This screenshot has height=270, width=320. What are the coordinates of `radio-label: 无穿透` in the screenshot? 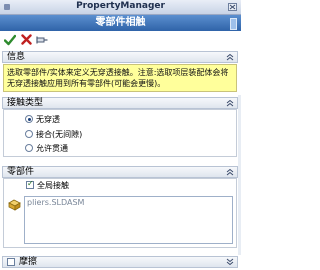 It's located at (48, 119).